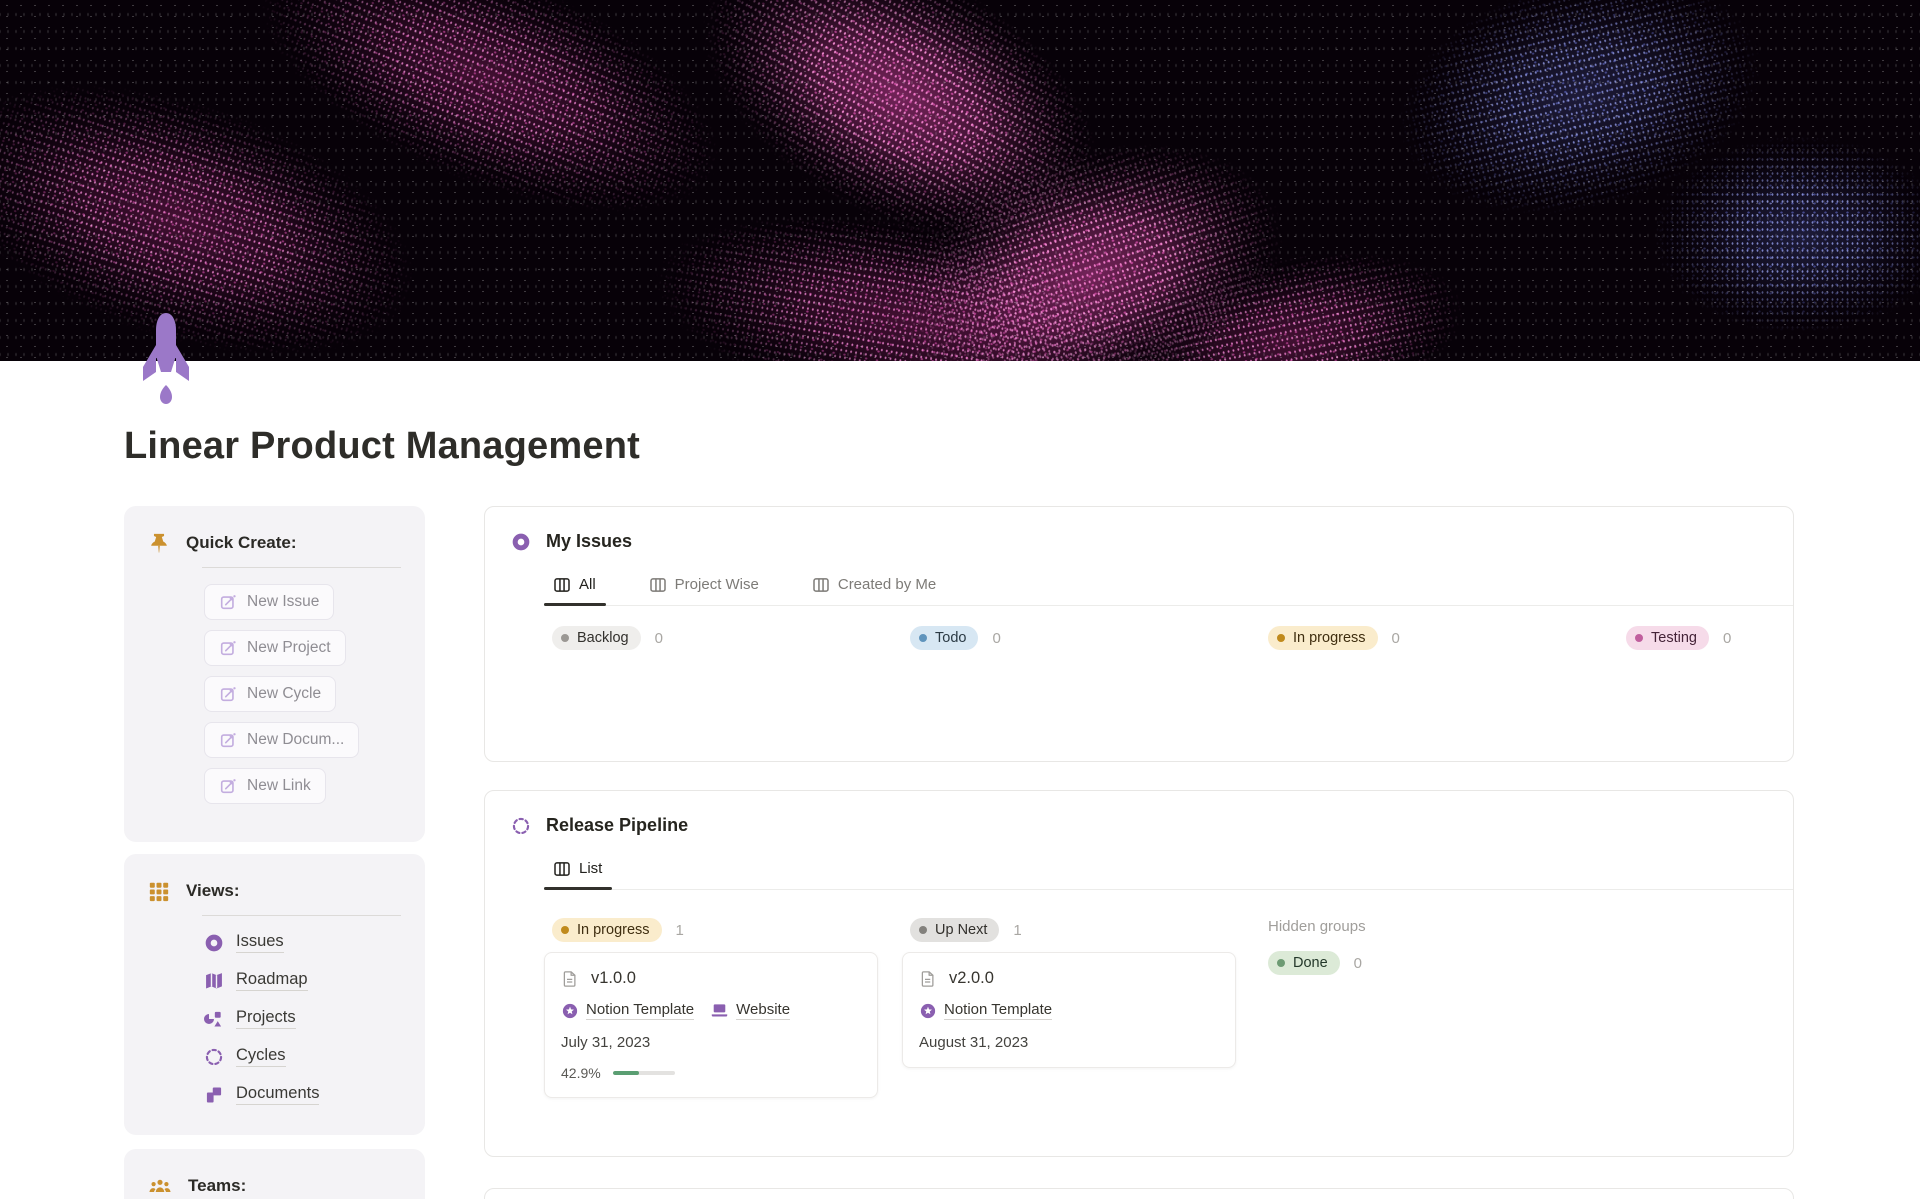  Describe the element at coordinates (643, 1073) in the screenshot. I see `progress-bar` at that location.